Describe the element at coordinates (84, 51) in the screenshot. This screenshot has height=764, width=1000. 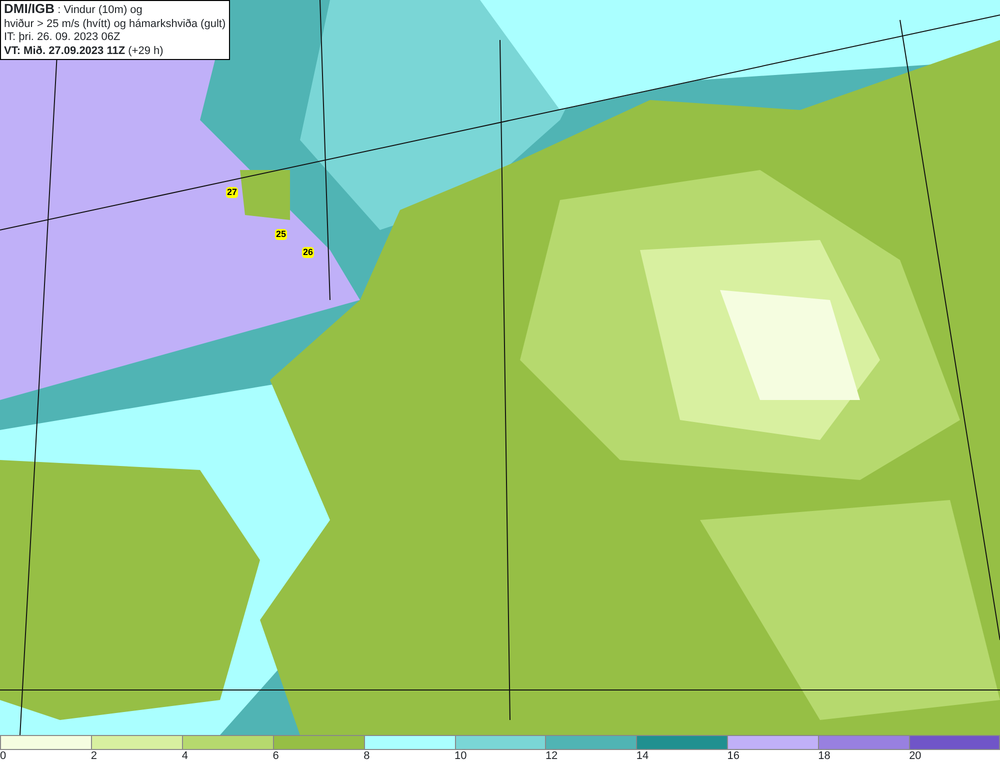
I see `title-line: VT: Mið. 27.09.2023 11Z (+29 h)` at that location.